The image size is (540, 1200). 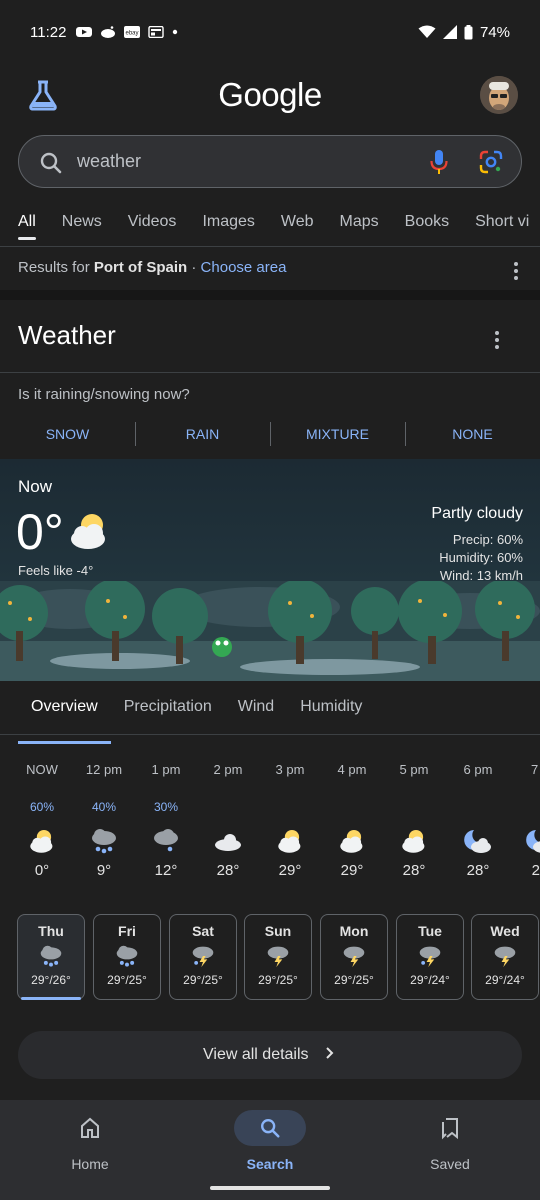 I want to click on weather-question: Is it raining/snowing now?, so click(x=104, y=394).